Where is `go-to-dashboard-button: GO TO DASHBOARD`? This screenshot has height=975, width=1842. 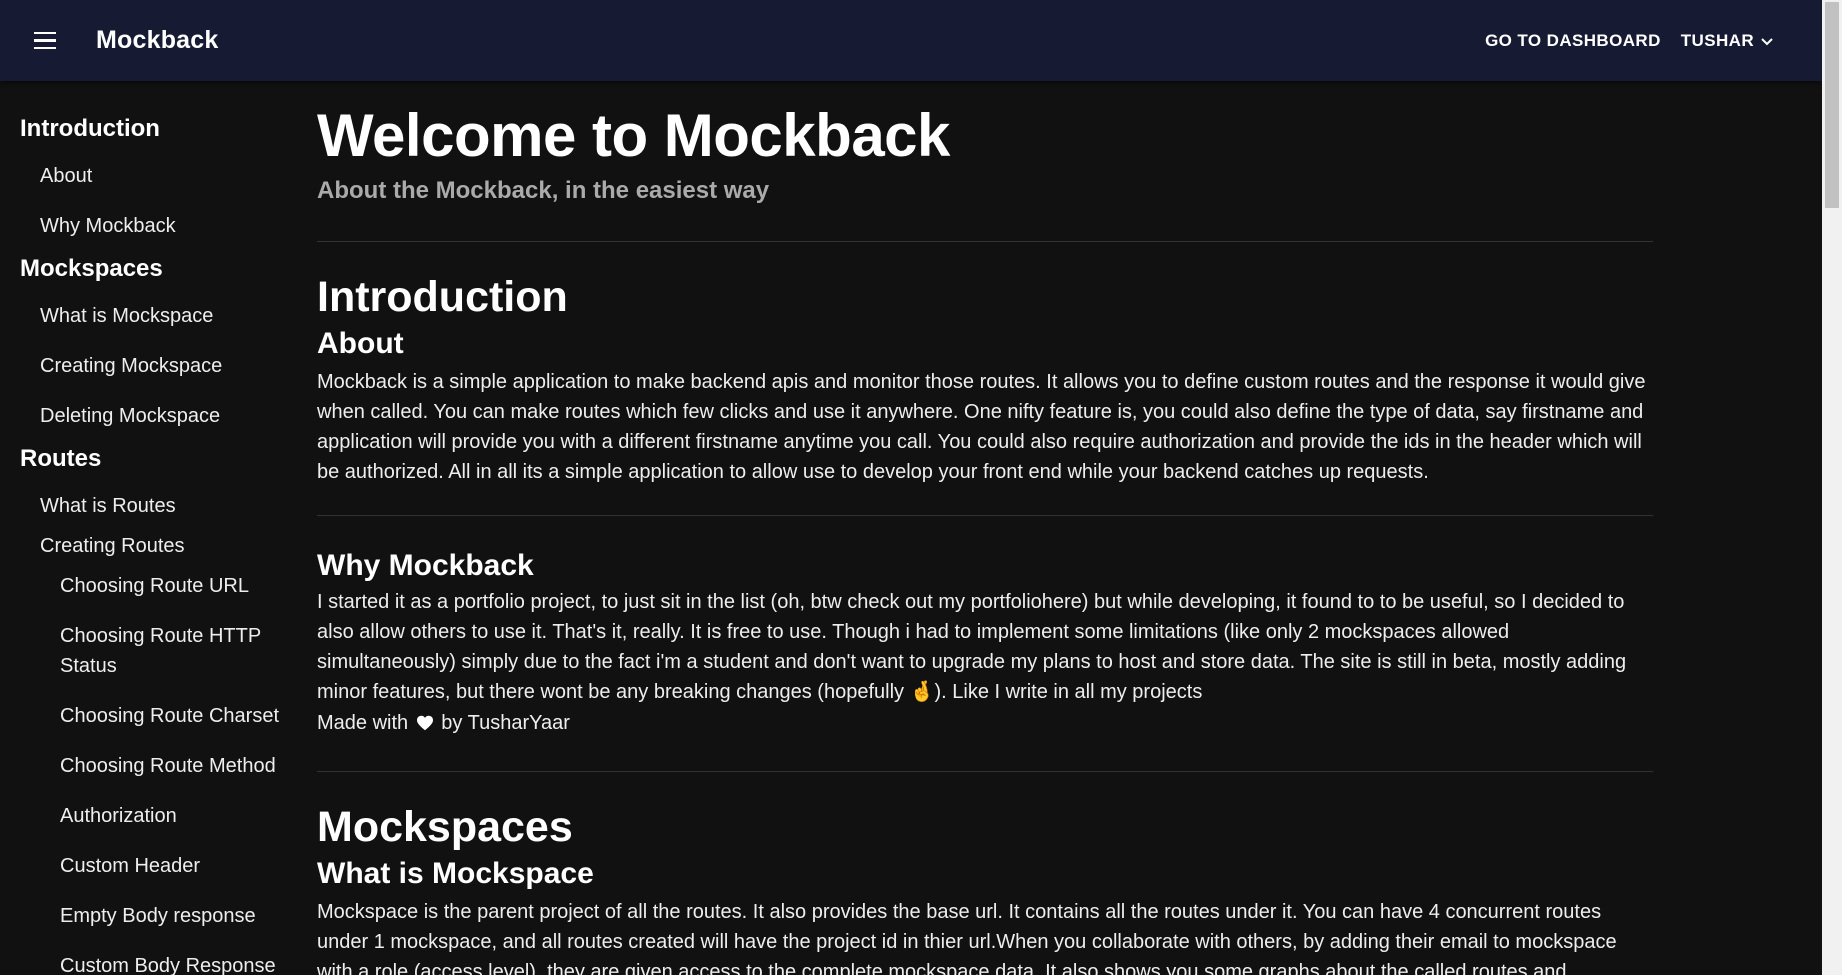
go-to-dashboard-button: GO TO DASHBOARD is located at coordinates (1573, 41).